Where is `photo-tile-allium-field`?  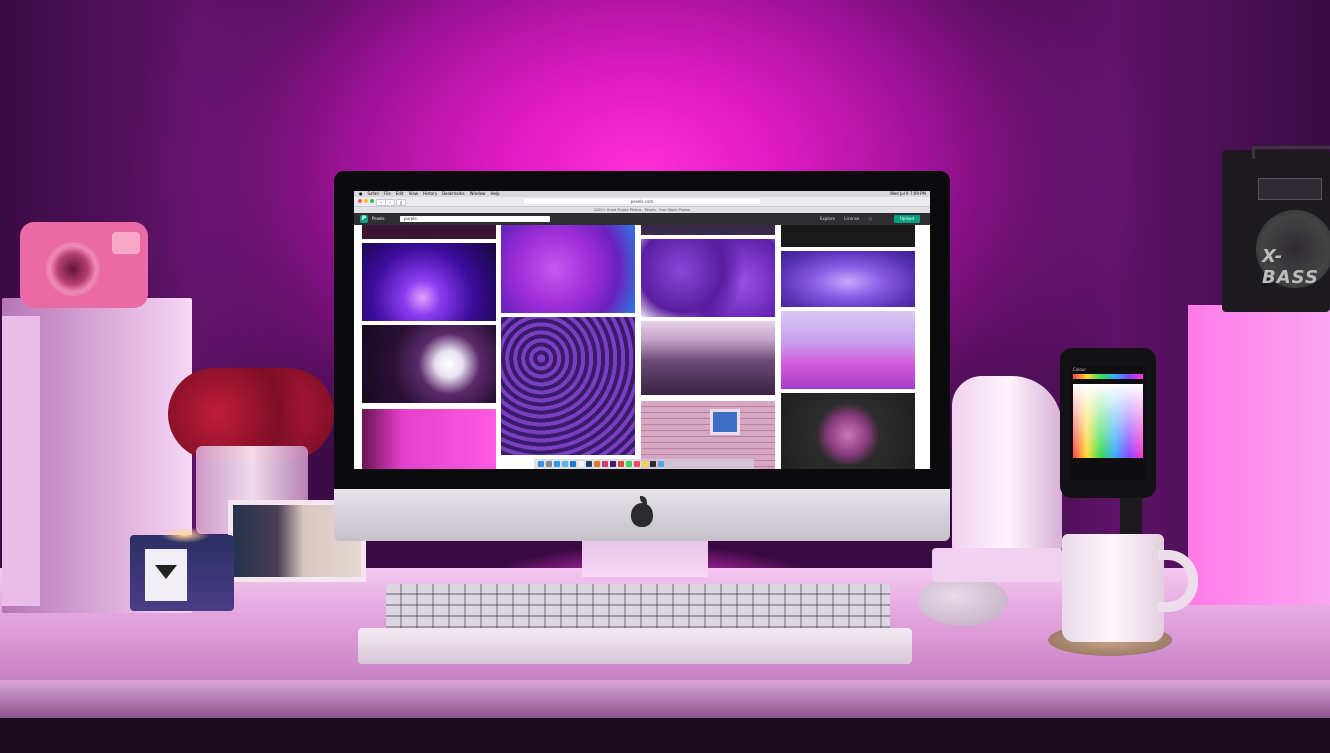 photo-tile-allium-field is located at coordinates (708, 358).